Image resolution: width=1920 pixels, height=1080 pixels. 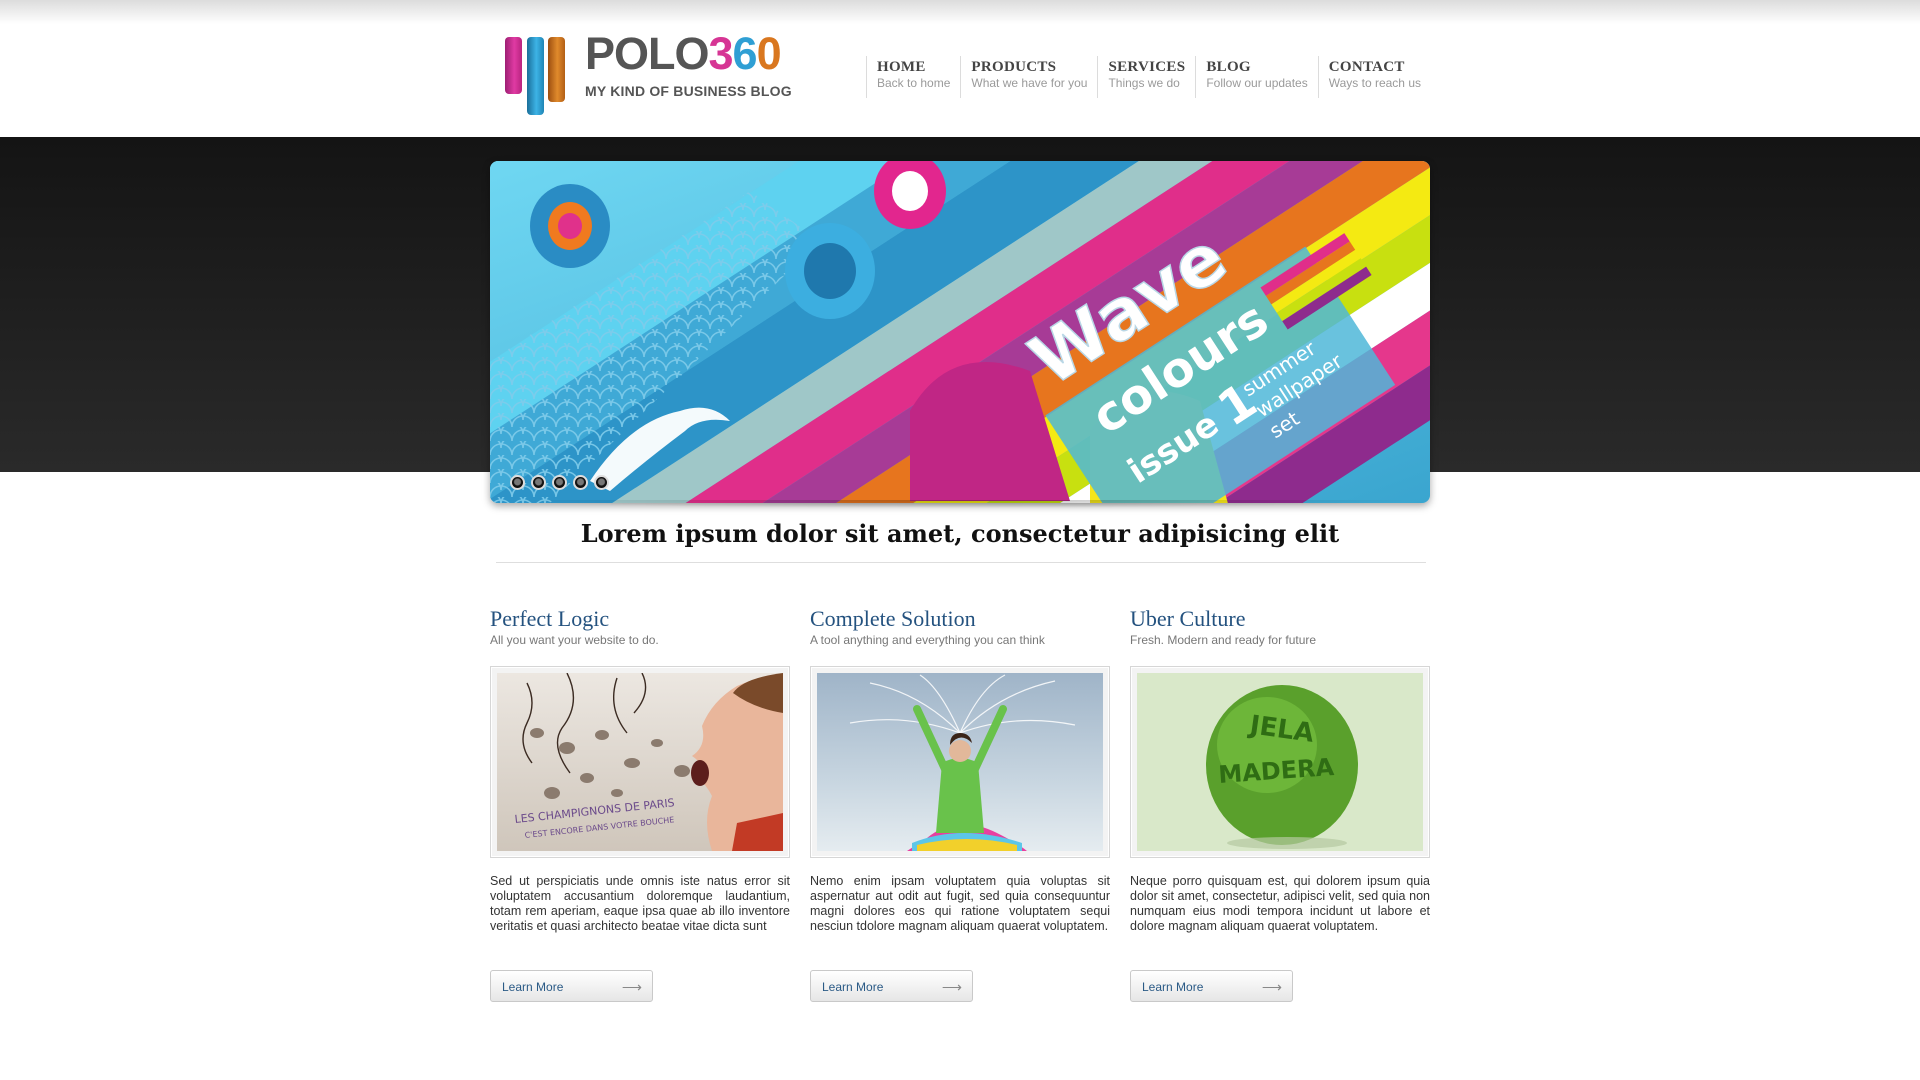 I want to click on feature-image-frame, so click(x=960, y=762).